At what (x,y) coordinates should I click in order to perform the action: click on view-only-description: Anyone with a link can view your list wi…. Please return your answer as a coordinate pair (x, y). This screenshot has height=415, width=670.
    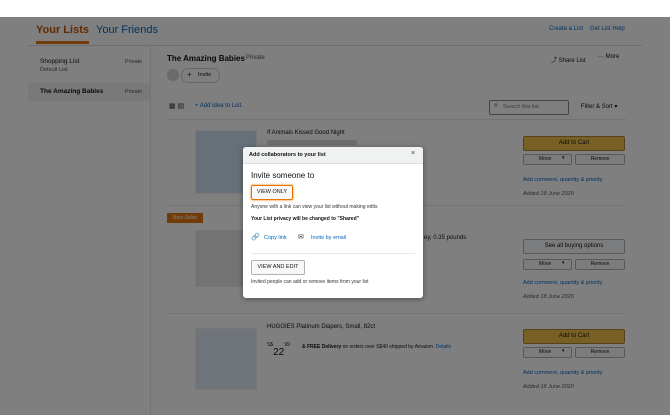
    Looking at the image, I should click on (314, 207).